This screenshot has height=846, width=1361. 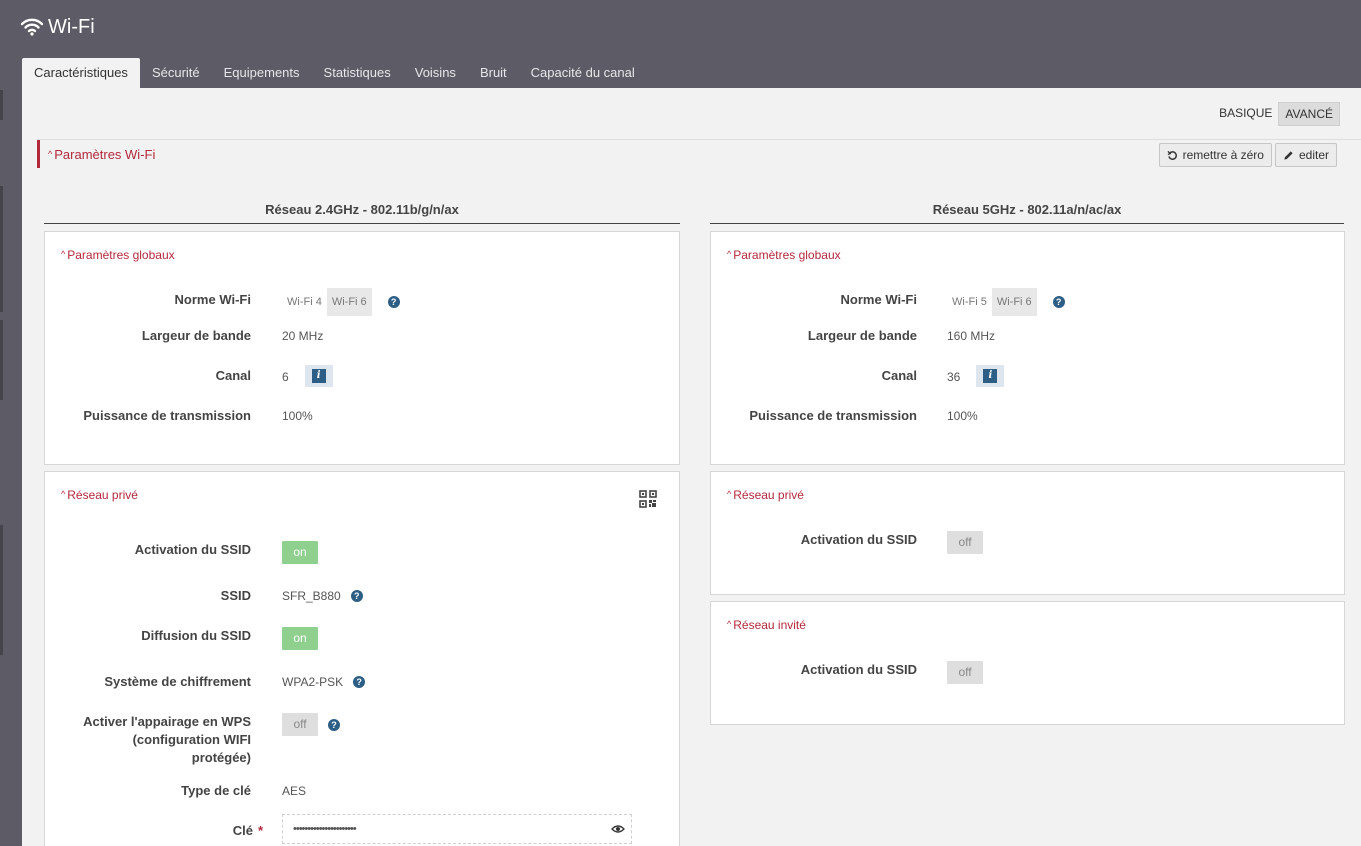 I want to click on wps-label-line: (configuration WIFI, so click(x=191, y=739).